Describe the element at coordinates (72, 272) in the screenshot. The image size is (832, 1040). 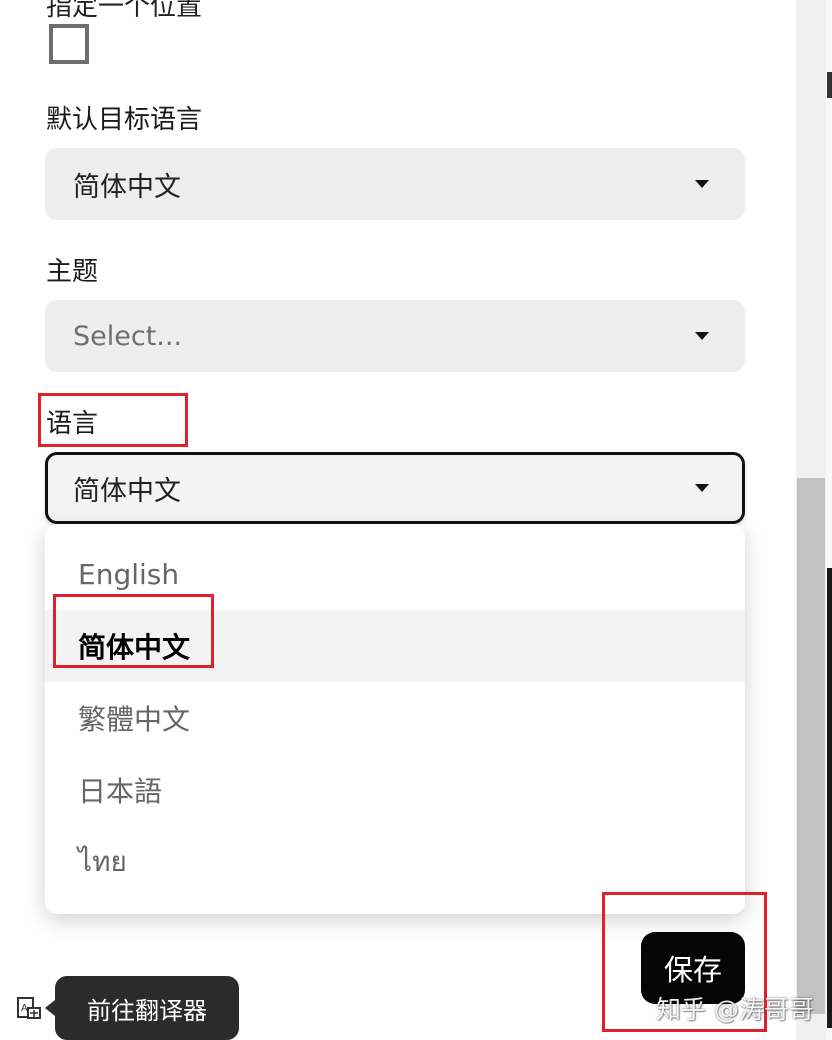
I see `theme-label: 主题` at that location.